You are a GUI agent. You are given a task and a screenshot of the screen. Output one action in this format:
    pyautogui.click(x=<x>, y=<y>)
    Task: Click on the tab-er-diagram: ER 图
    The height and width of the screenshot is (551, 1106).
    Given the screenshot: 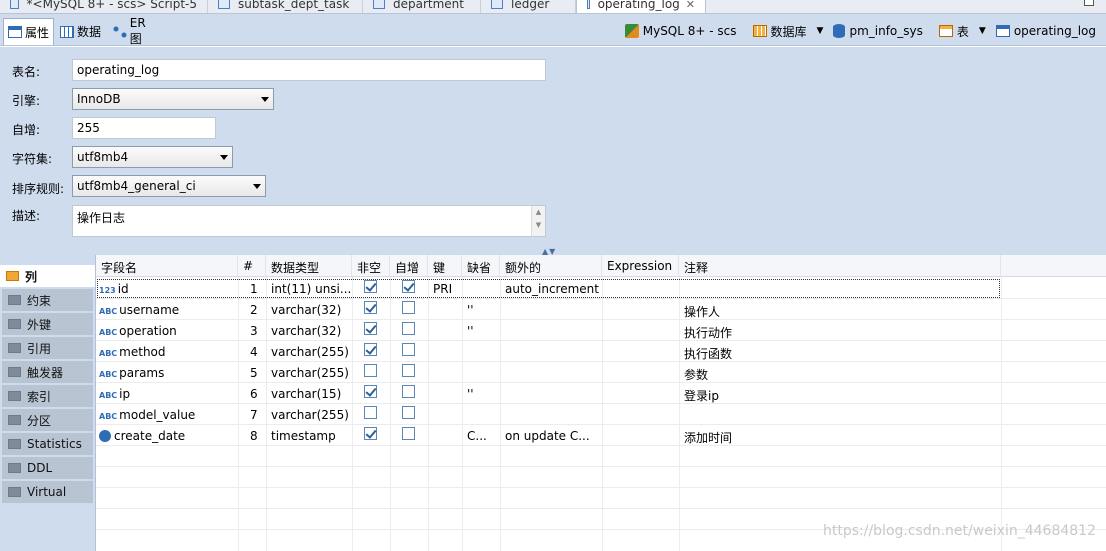 What is the action you would take?
    pyautogui.click(x=137, y=31)
    